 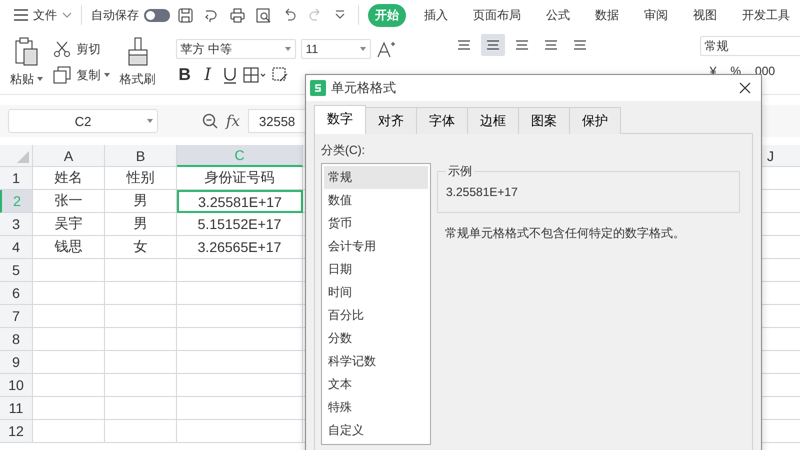 What do you see at coordinates (185, 75) in the screenshot?
I see `bold-button: B` at bounding box center [185, 75].